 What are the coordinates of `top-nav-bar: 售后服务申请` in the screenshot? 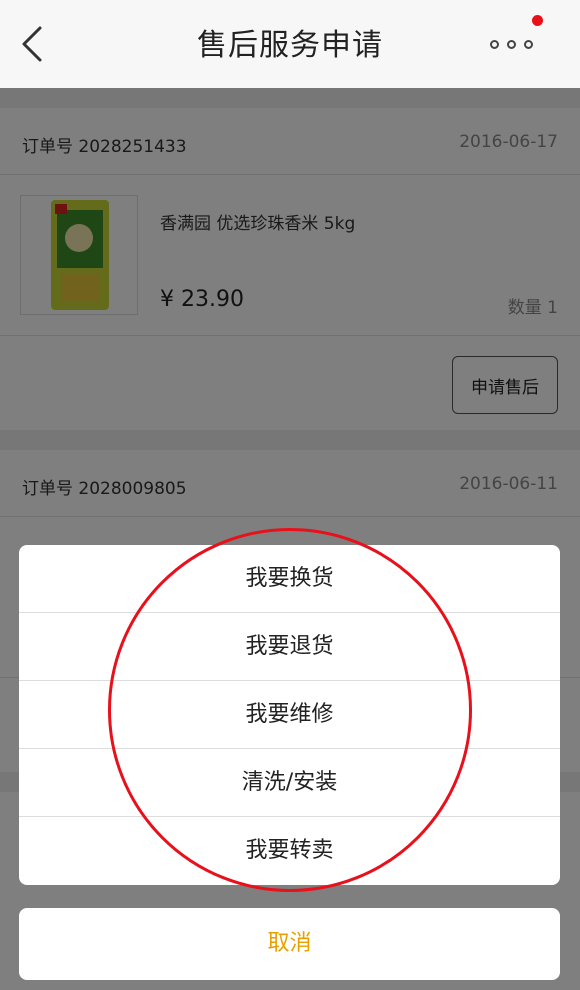 It's located at (290, 44).